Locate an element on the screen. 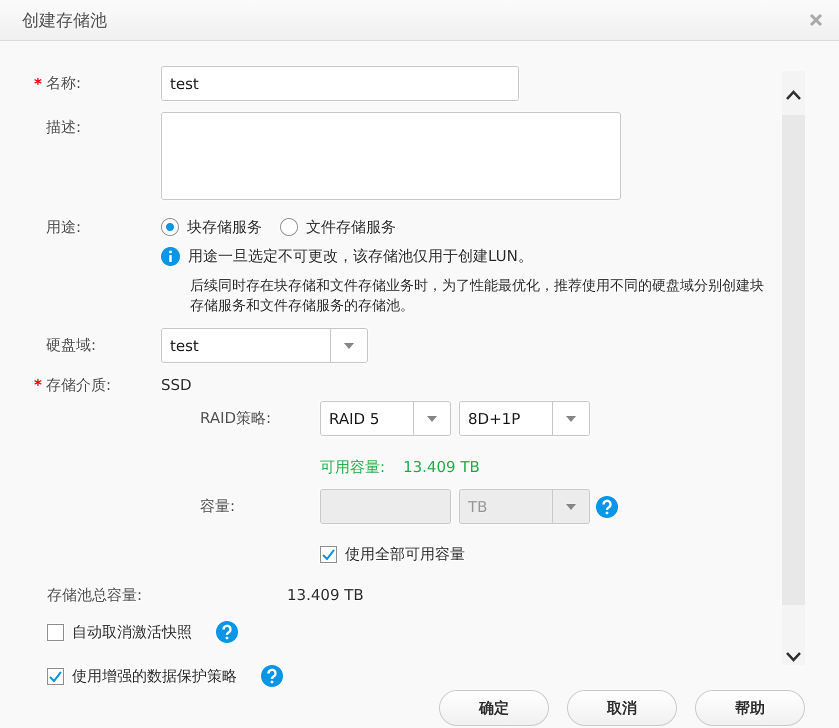 This screenshot has height=728, width=839. dialog-button: 取消 is located at coordinates (622, 708).